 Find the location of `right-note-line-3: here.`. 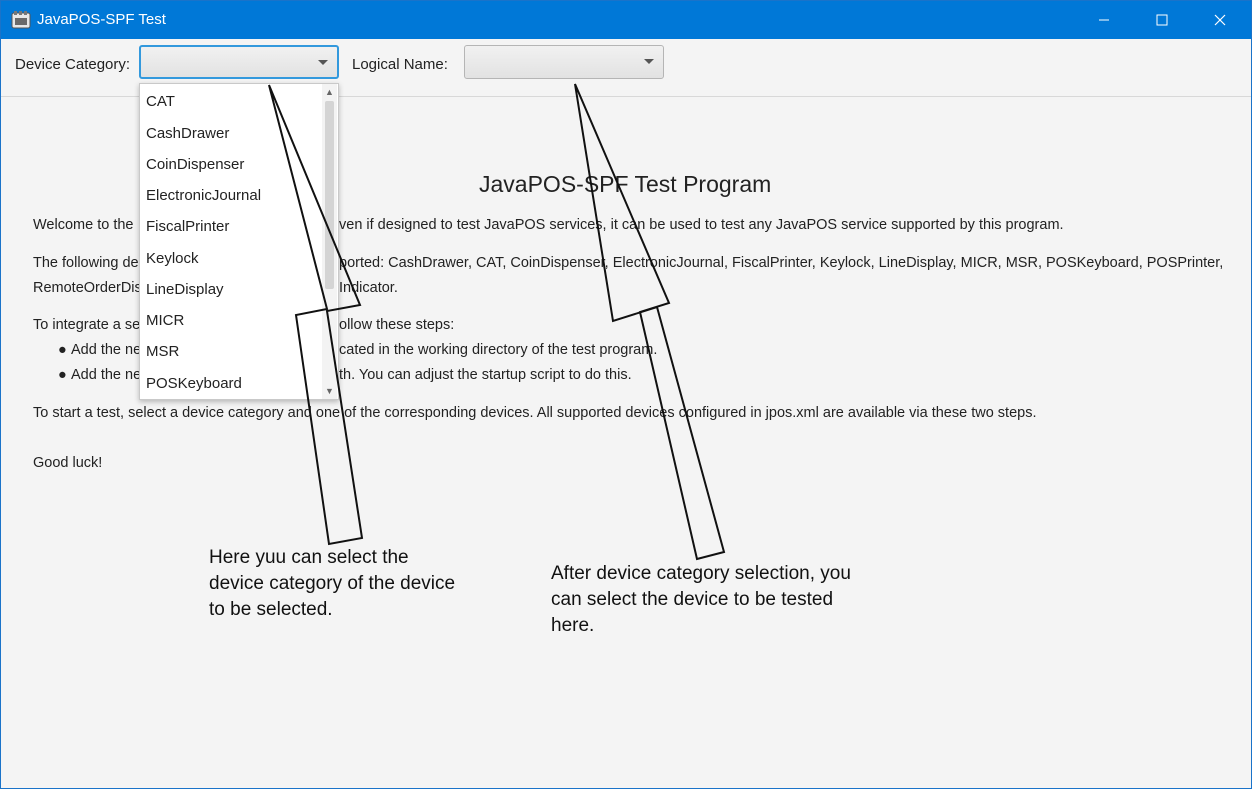

right-note-line-3: here. is located at coordinates (573, 625).